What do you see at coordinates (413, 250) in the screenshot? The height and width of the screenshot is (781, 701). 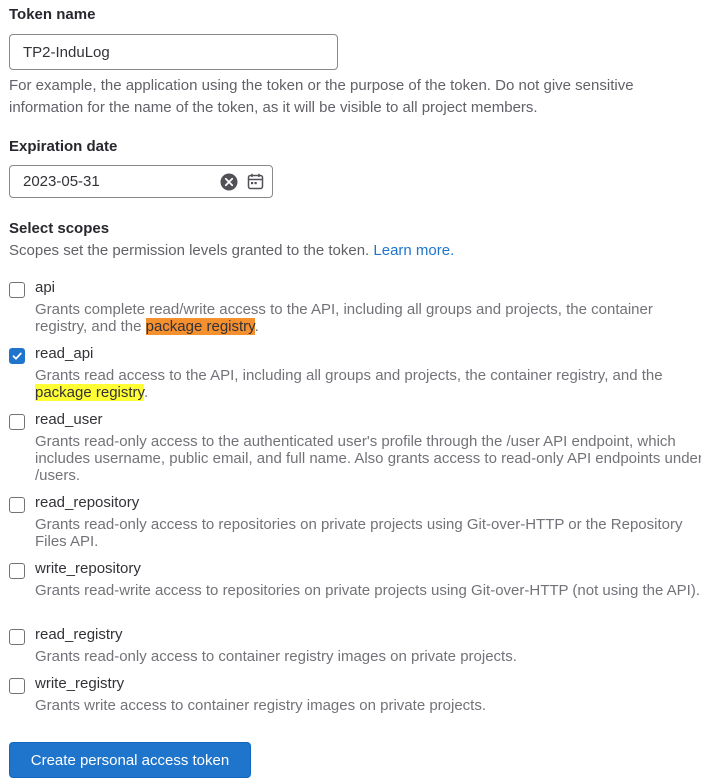 I see `learn-more-link: Learn more.` at bounding box center [413, 250].